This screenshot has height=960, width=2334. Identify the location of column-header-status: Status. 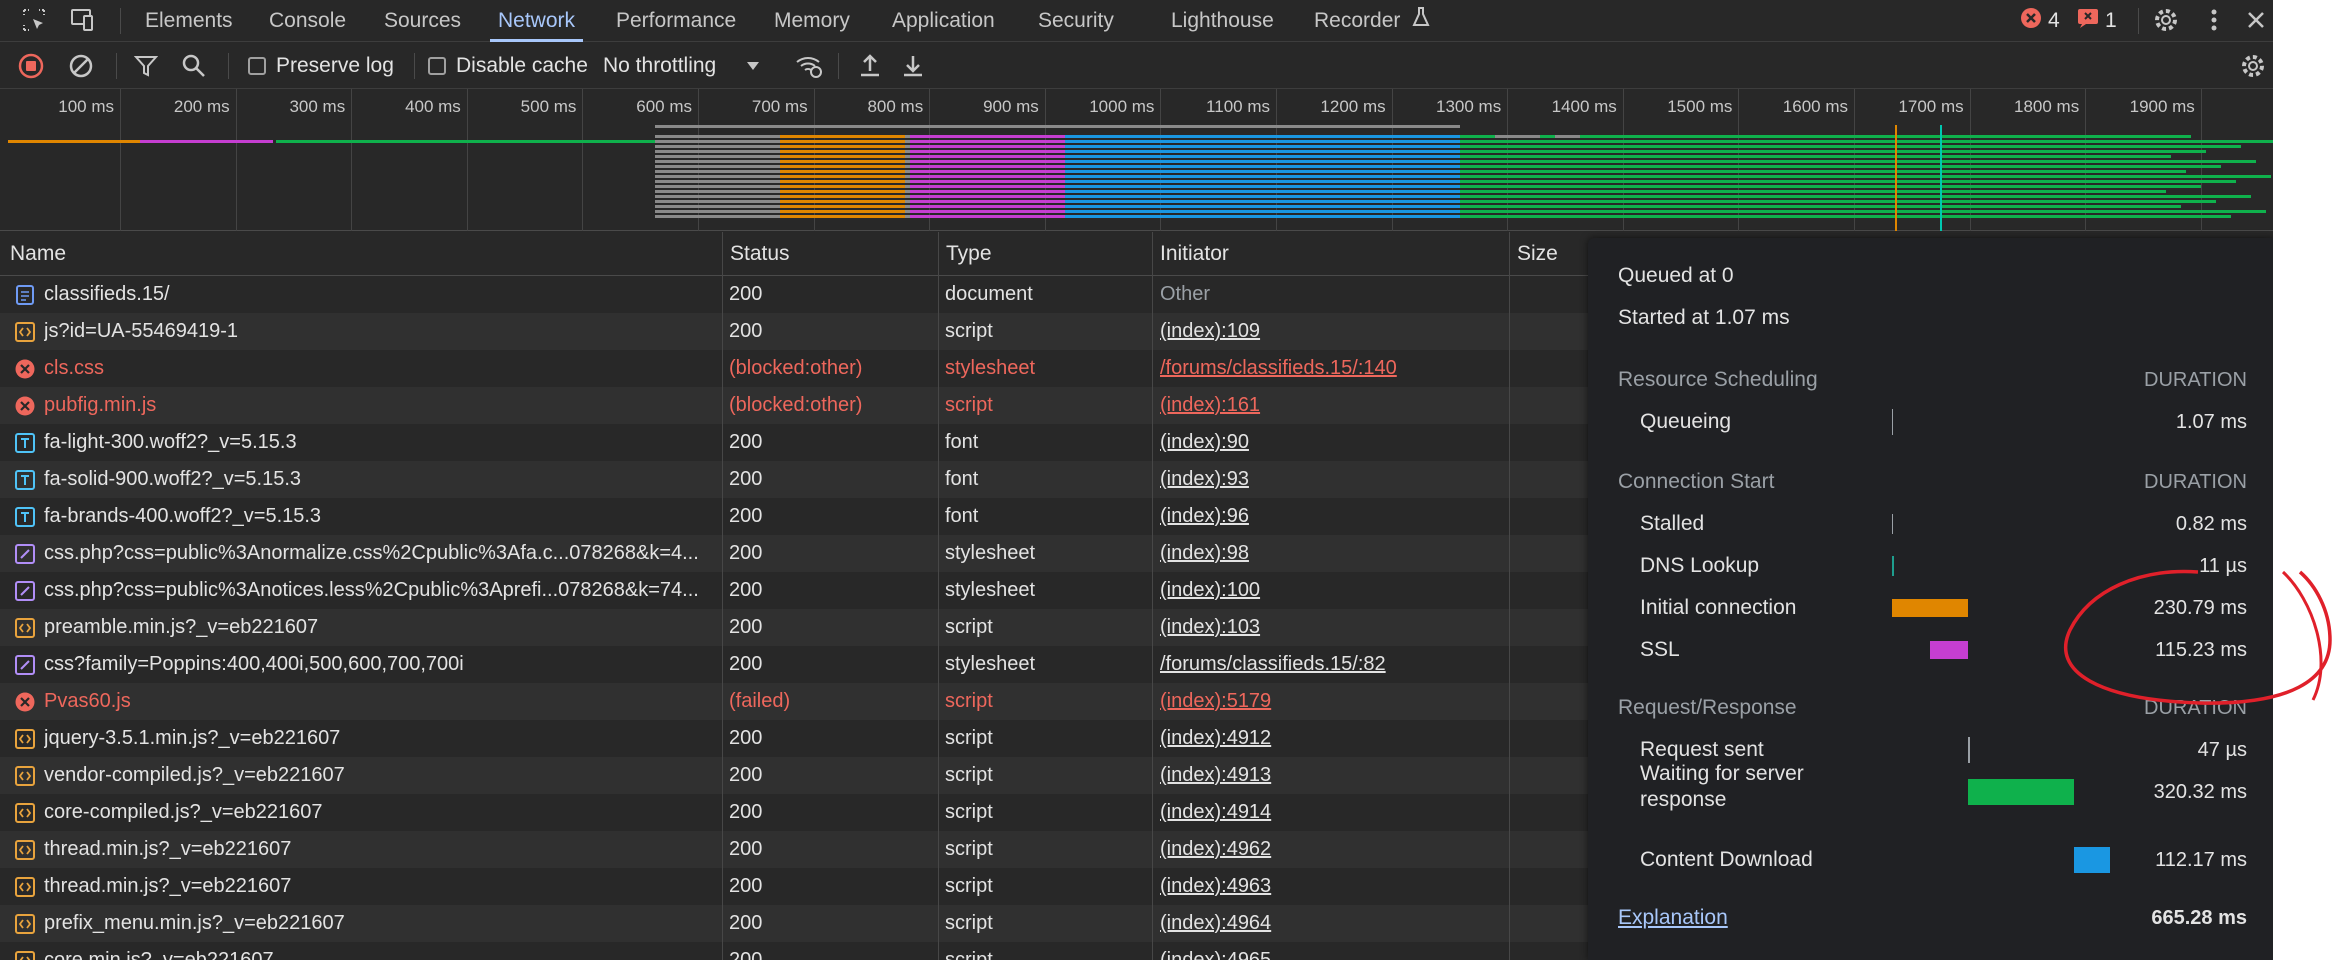
(756, 254).